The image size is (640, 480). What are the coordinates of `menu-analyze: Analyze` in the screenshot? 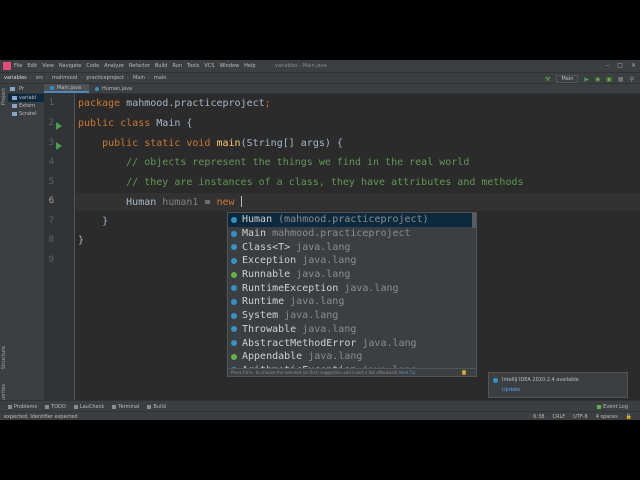 It's located at (114, 66).